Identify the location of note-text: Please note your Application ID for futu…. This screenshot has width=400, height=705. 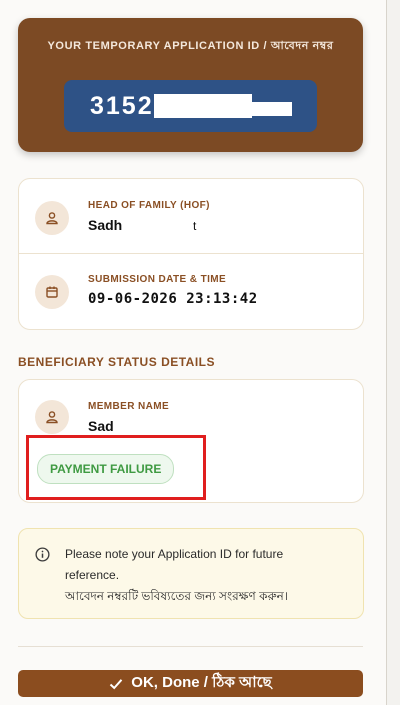
(207, 575).